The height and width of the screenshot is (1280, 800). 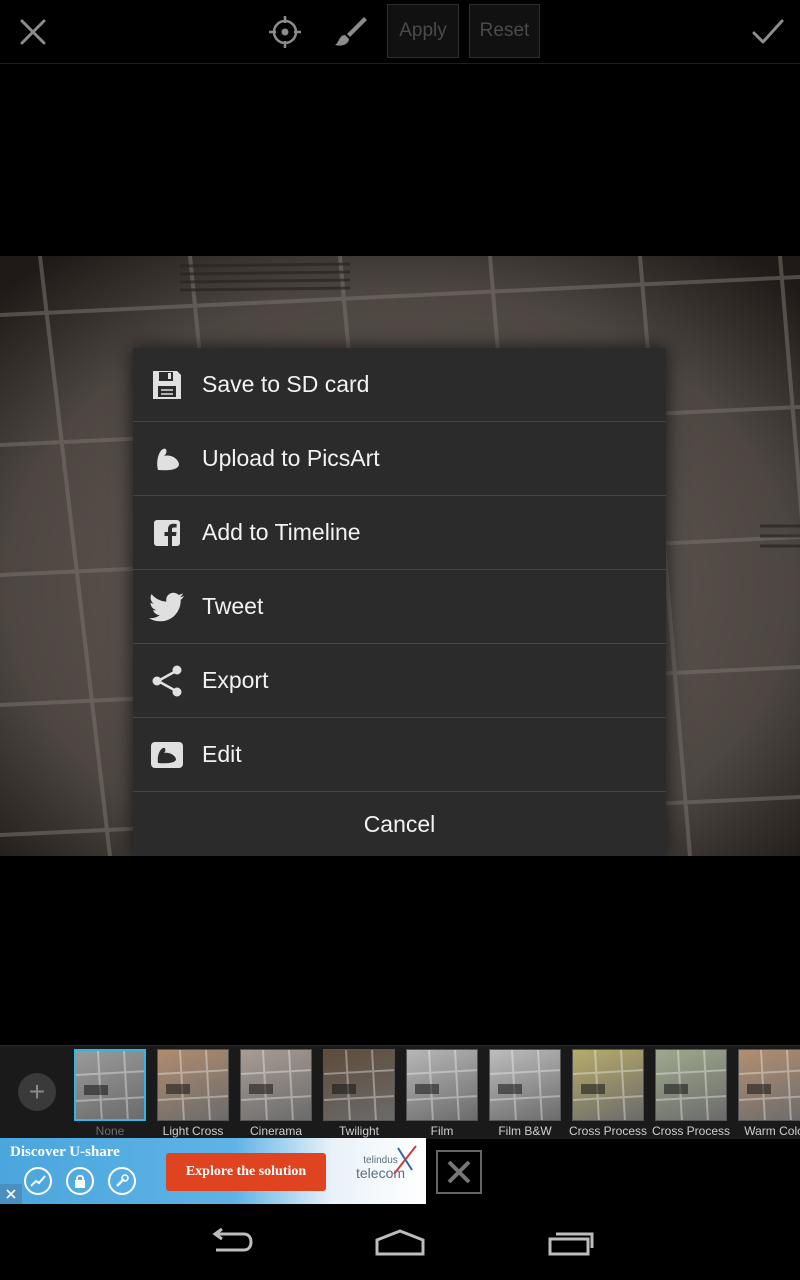 I want to click on menu-item-label: Export, so click(x=235, y=680).